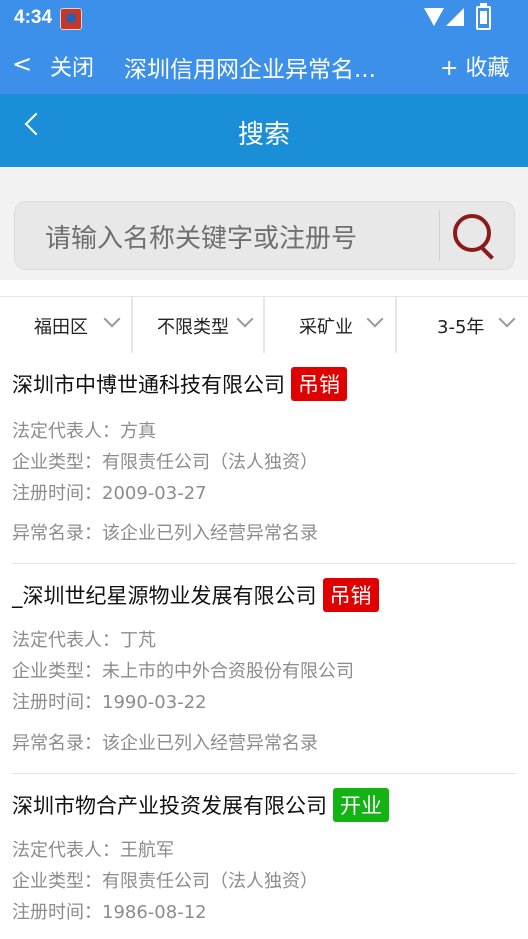 This screenshot has height=939, width=528. What do you see at coordinates (22, 64) in the screenshot?
I see `back-icon: <` at bounding box center [22, 64].